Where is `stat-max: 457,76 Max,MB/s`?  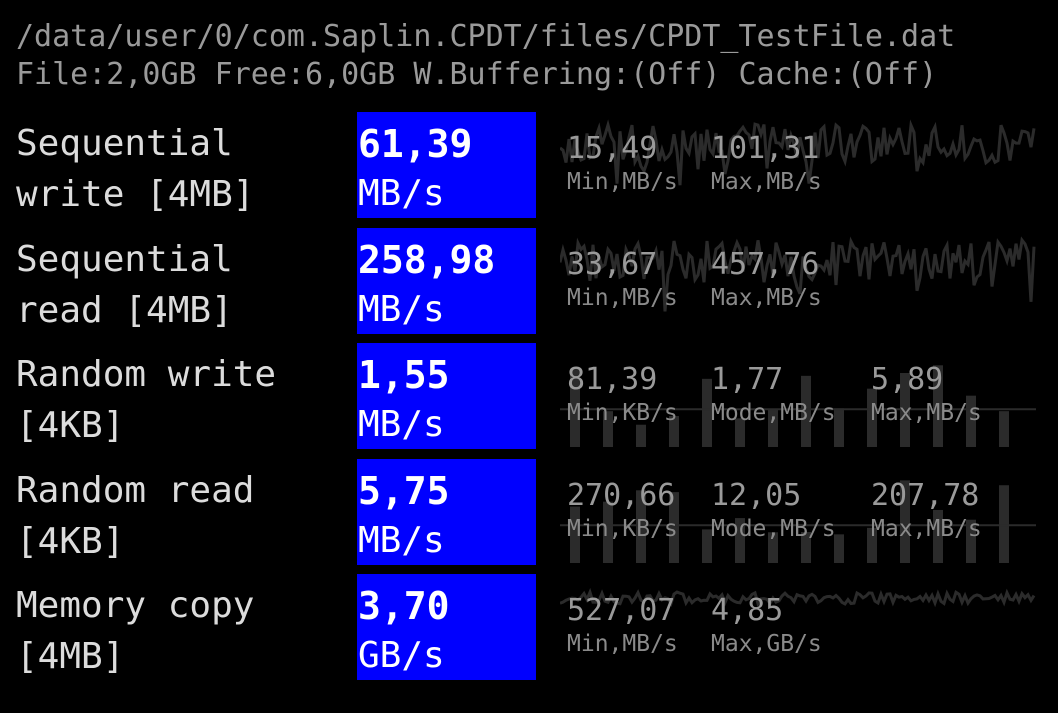 stat-max: 457,76 Max,MB/s is located at coordinates (766, 279).